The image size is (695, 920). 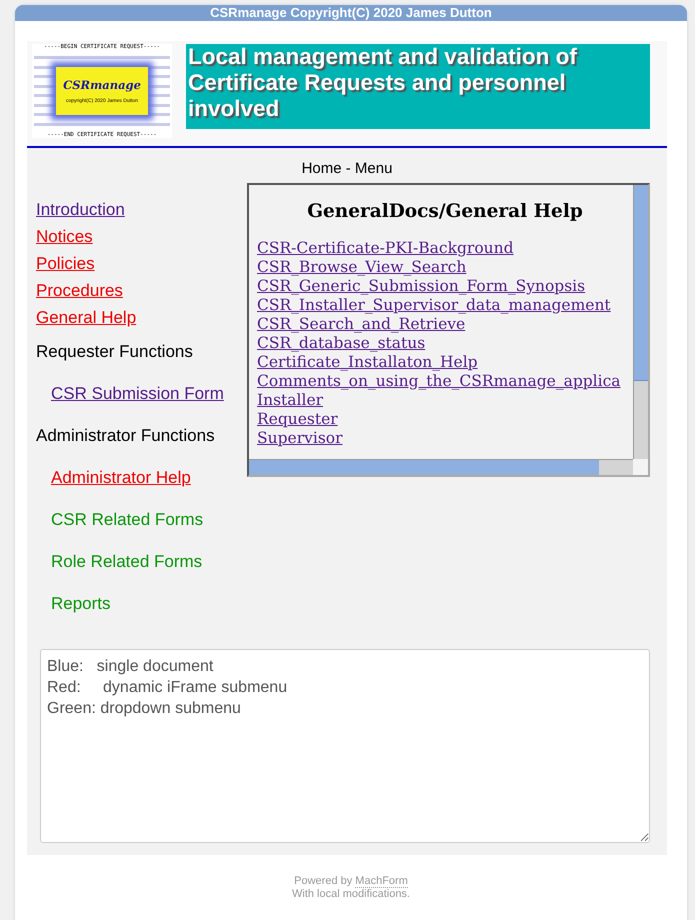 What do you see at coordinates (445, 324) in the screenshot?
I see `doc-link: CSR_Search_and_Retrieve` at bounding box center [445, 324].